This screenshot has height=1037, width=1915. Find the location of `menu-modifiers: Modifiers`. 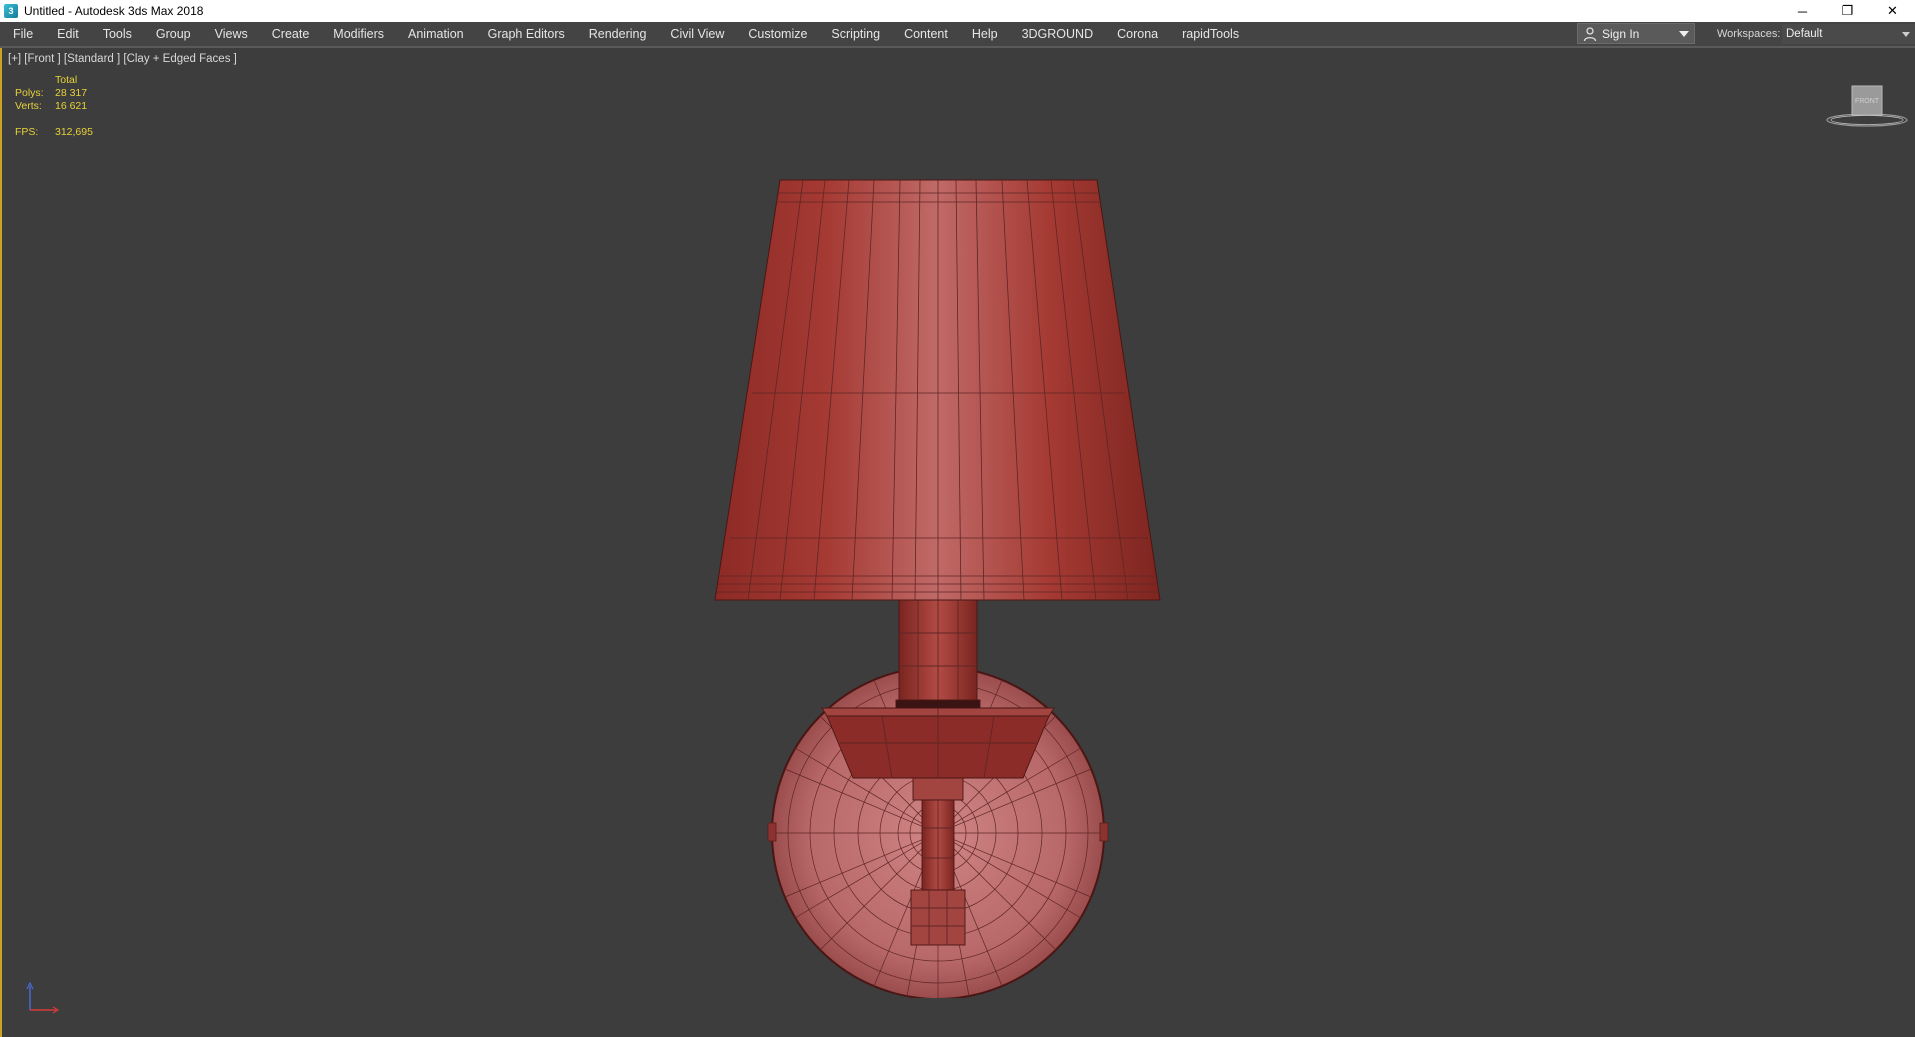

menu-modifiers: Modifiers is located at coordinates (358, 34).